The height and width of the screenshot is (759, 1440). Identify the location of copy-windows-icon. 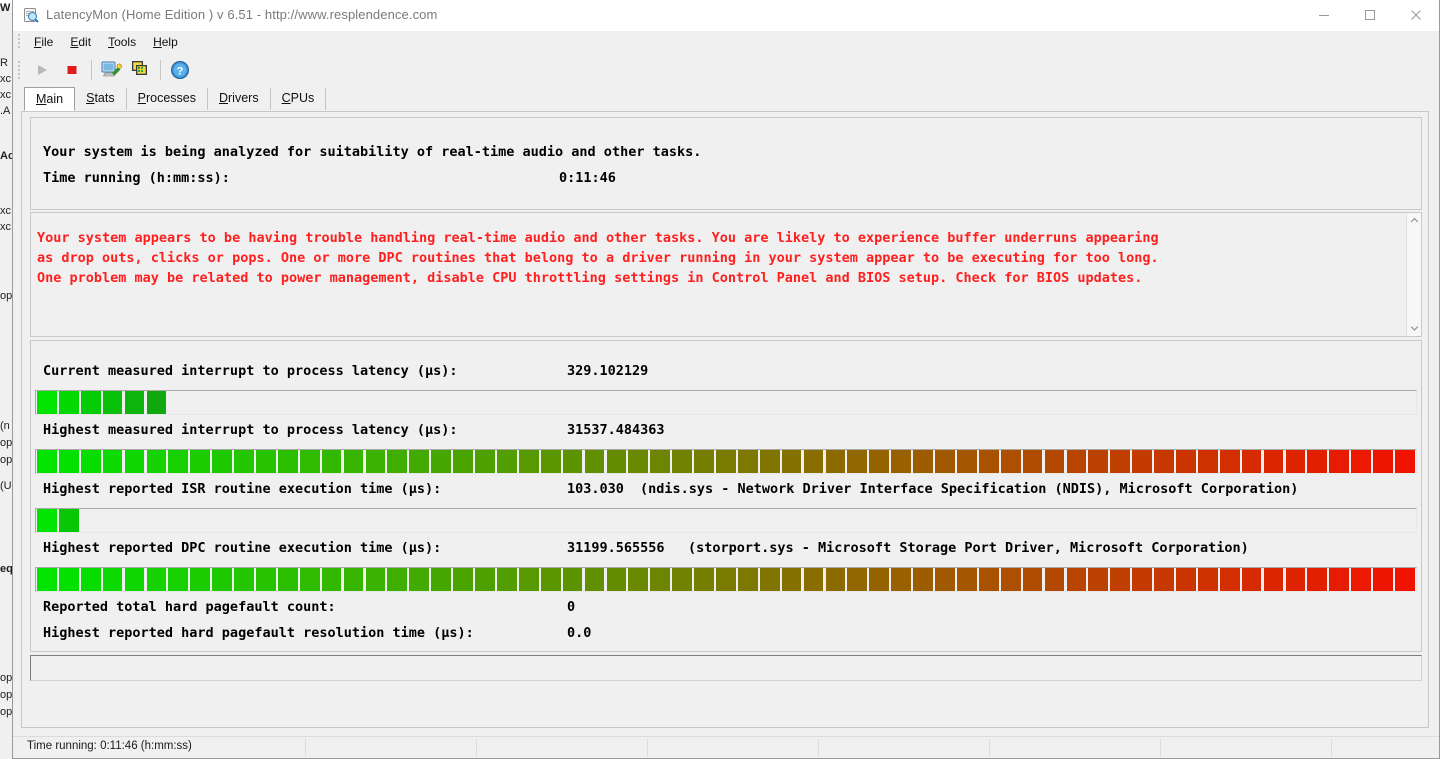
(139, 67).